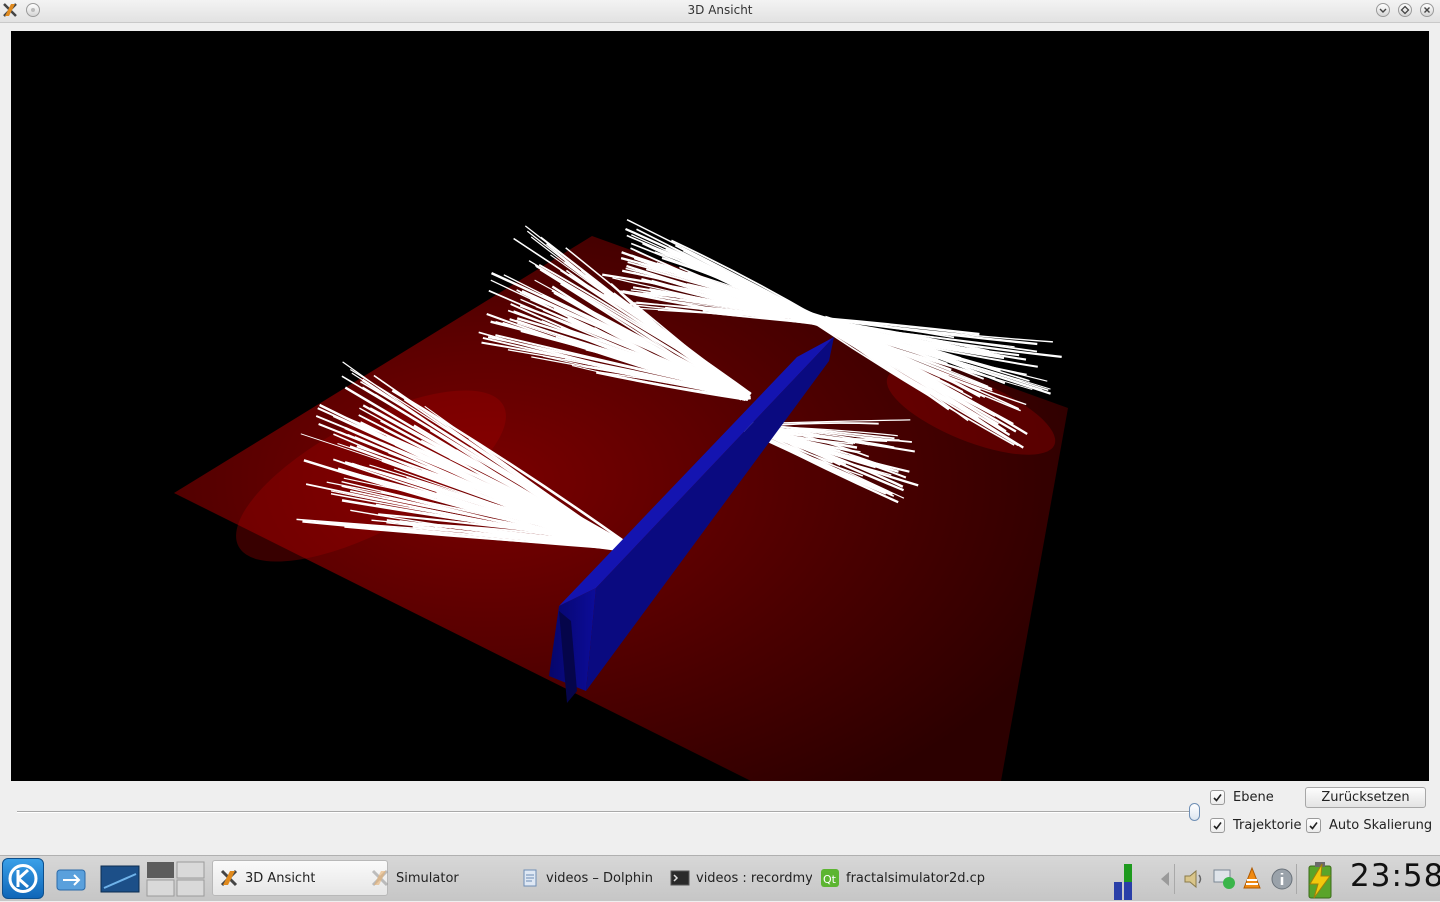 The height and width of the screenshot is (902, 1440). Describe the element at coordinates (1127, 881) in the screenshot. I see `system-monitor-icon` at that location.